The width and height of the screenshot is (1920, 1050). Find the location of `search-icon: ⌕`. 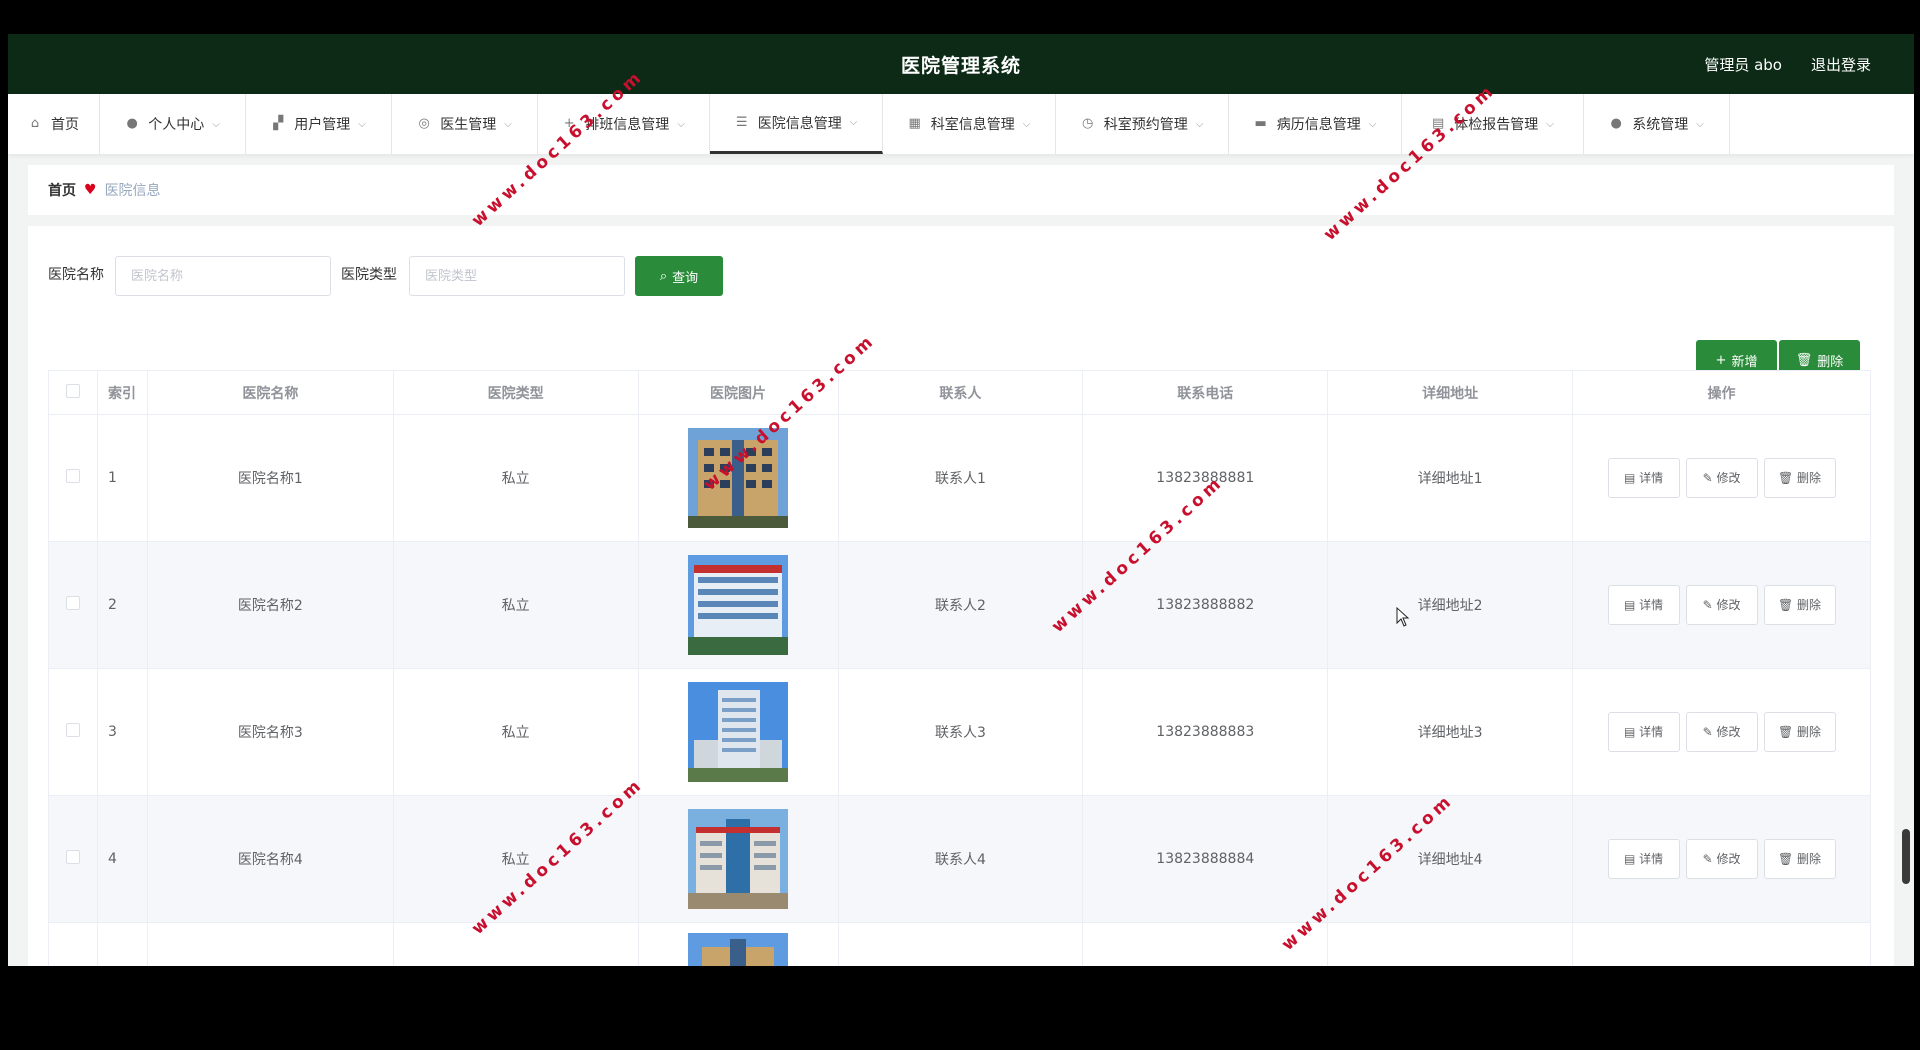

search-icon: ⌕ is located at coordinates (663, 276).